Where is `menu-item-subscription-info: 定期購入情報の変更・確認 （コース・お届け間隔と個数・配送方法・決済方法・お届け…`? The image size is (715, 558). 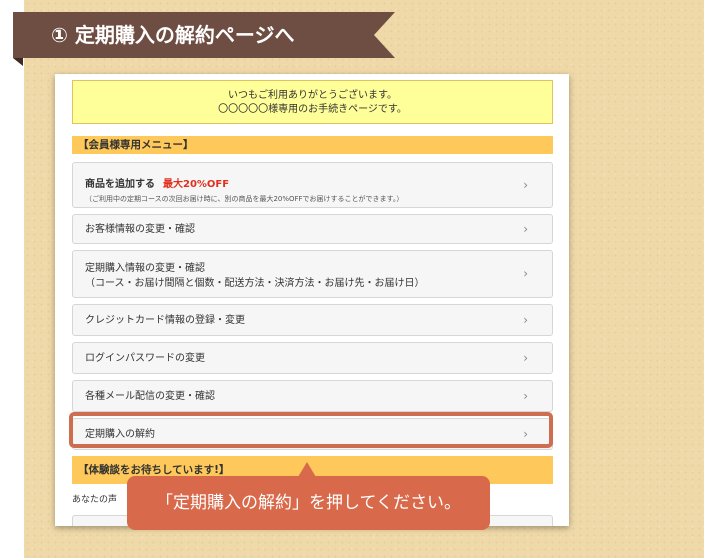 menu-item-subscription-info: 定期購入情報の変更・確認 （コース・お届け間隔と個数・配送方法・決済方法・お届け… is located at coordinates (312, 274).